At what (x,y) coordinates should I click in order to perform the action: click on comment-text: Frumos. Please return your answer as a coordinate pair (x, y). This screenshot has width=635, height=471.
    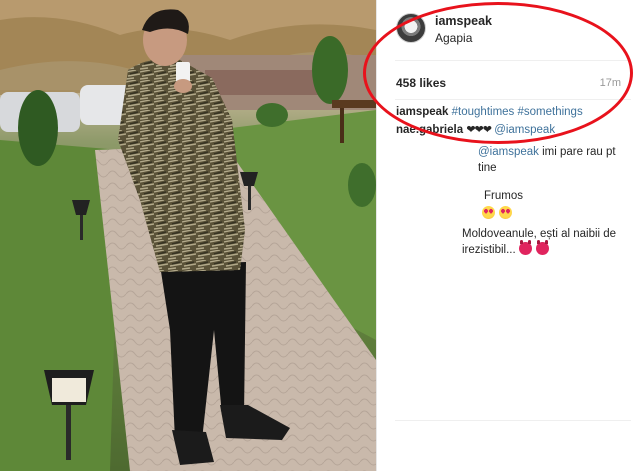
    Looking at the image, I should click on (503, 196).